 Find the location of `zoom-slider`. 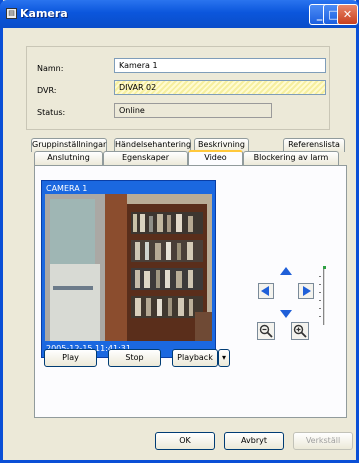

zoom-slider is located at coordinates (324, 296).